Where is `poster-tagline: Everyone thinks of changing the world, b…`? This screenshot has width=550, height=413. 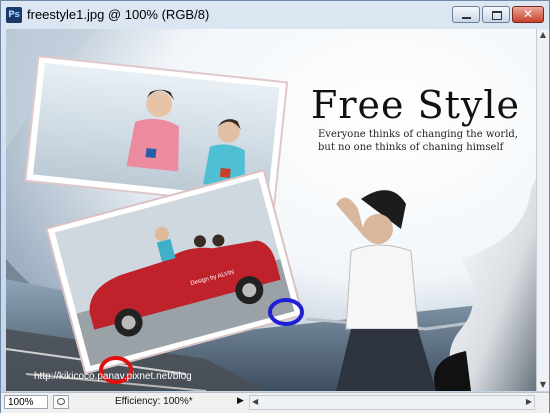 poster-tagline: Everyone thinks of changing the world, b… is located at coordinates (418, 141).